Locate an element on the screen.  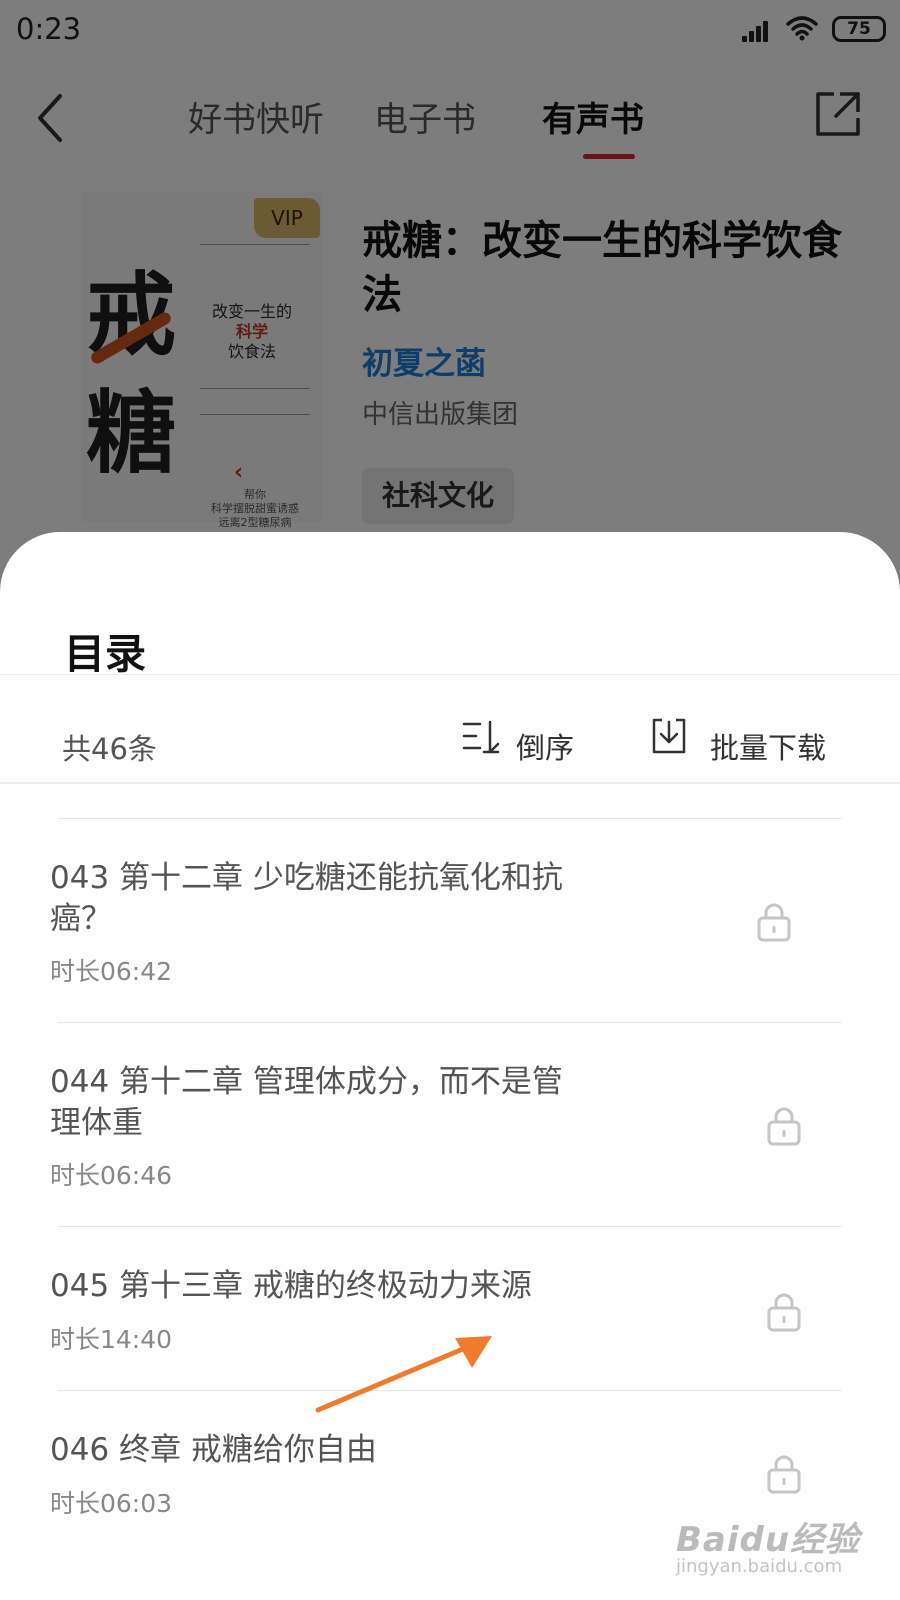
episode-title: 046 终章 戒糖给你自由 is located at coordinates (213, 1450).